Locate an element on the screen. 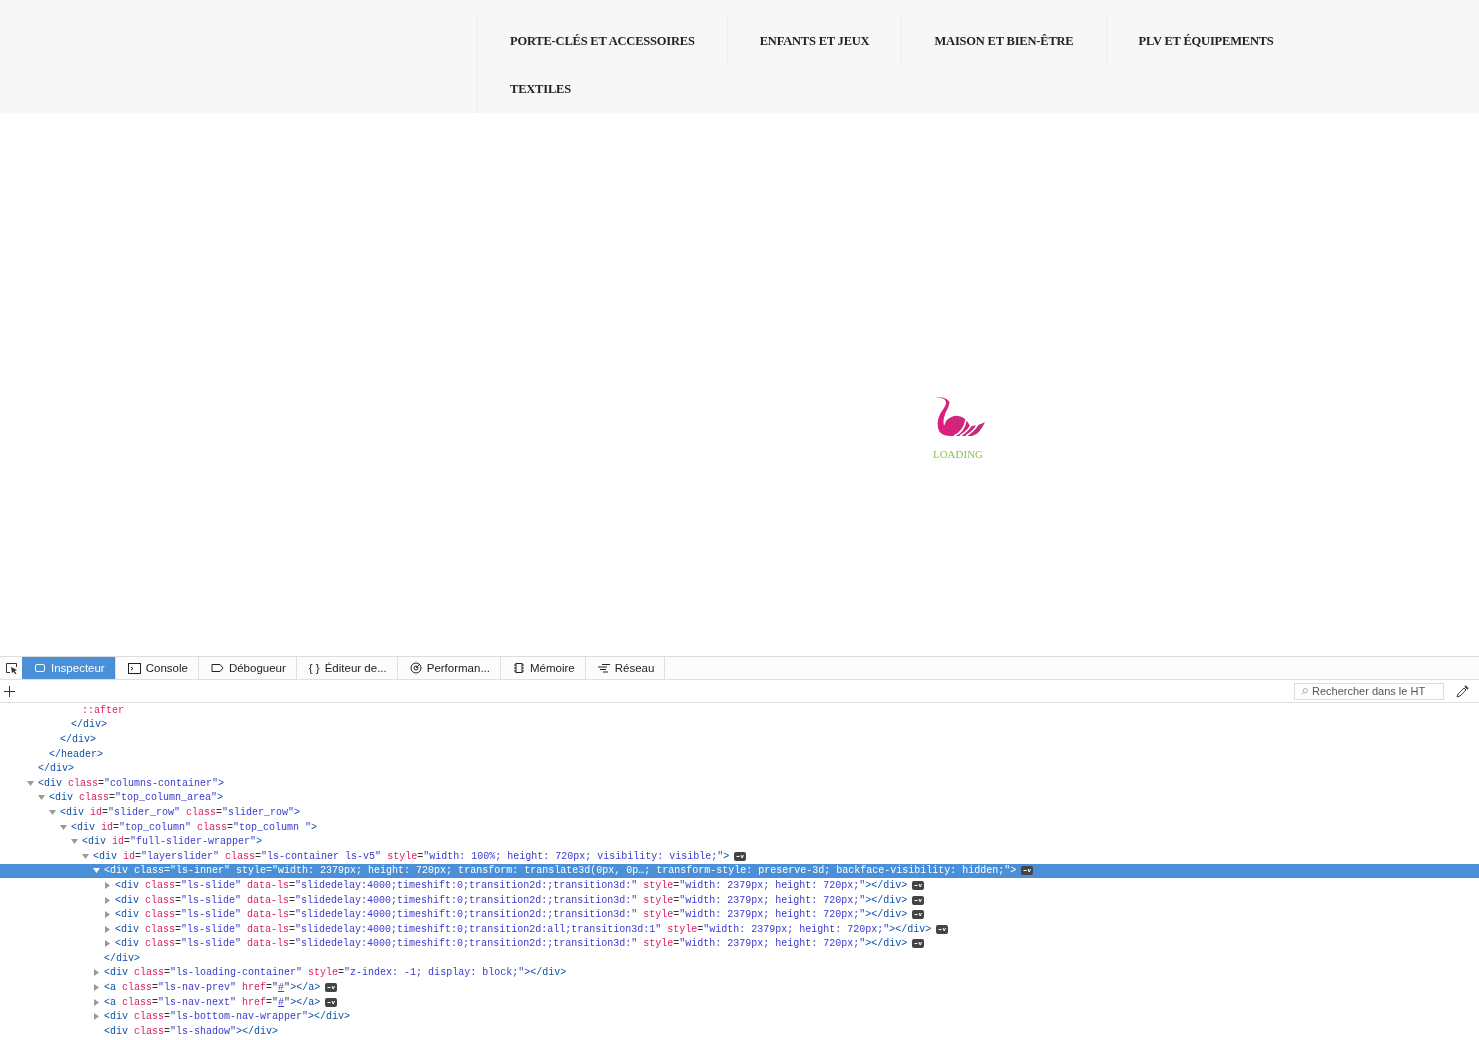 The image size is (1479, 1040). devtools-tab: Console is located at coordinates (157, 668).